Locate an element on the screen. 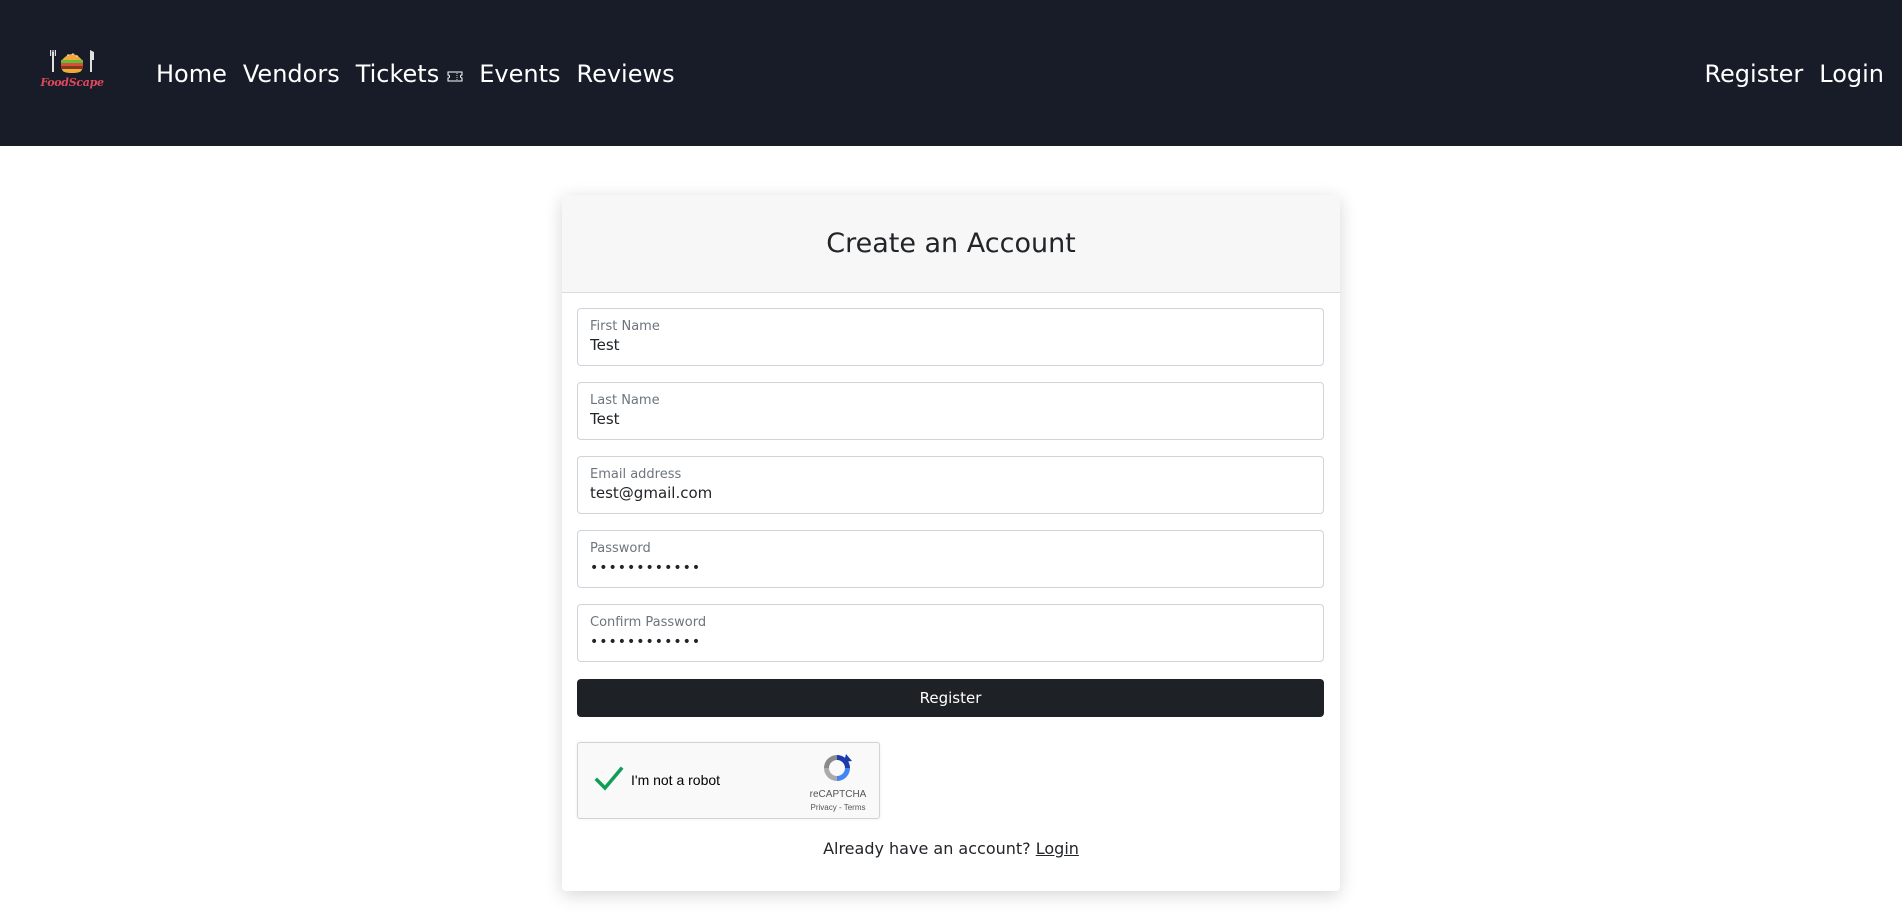  last-name-field: Last Name is located at coordinates (950, 411).